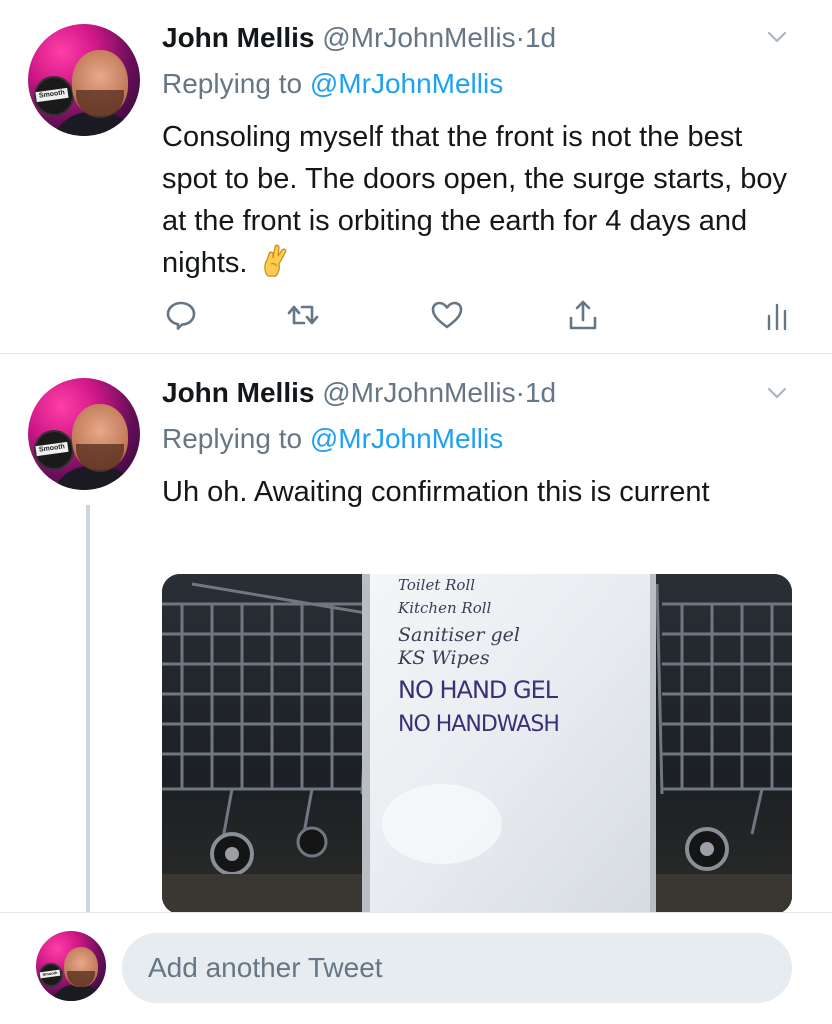 The image size is (832, 1024). I want to click on board-line: NO HANDWASH, so click(479, 724).